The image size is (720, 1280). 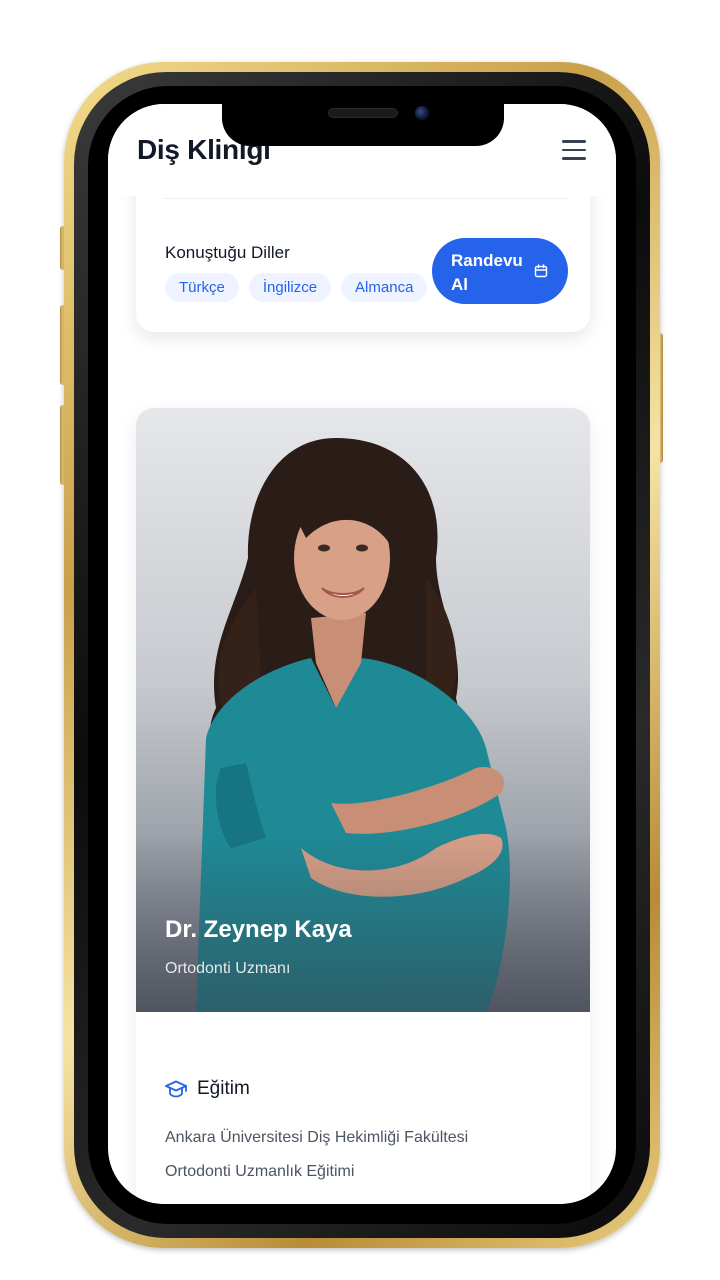 I want to click on language-chip-german: Almanca, so click(x=384, y=287).